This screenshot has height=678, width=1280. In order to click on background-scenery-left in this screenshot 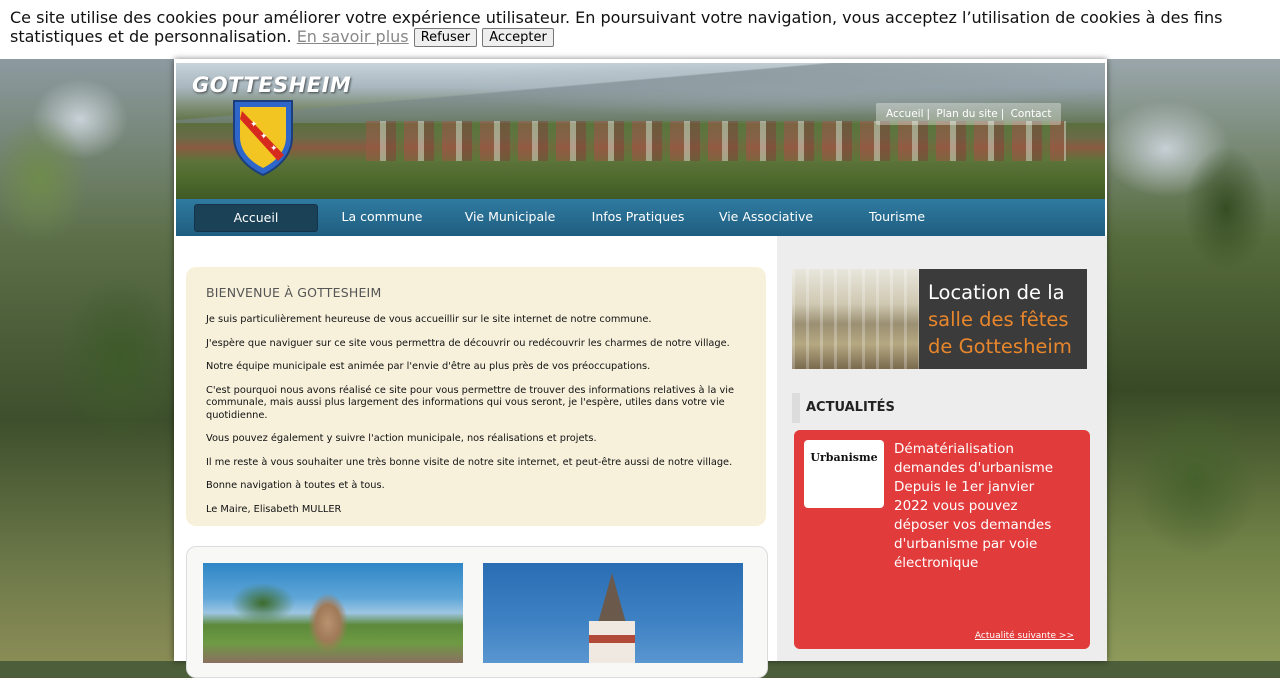, I will do `click(87, 360)`.